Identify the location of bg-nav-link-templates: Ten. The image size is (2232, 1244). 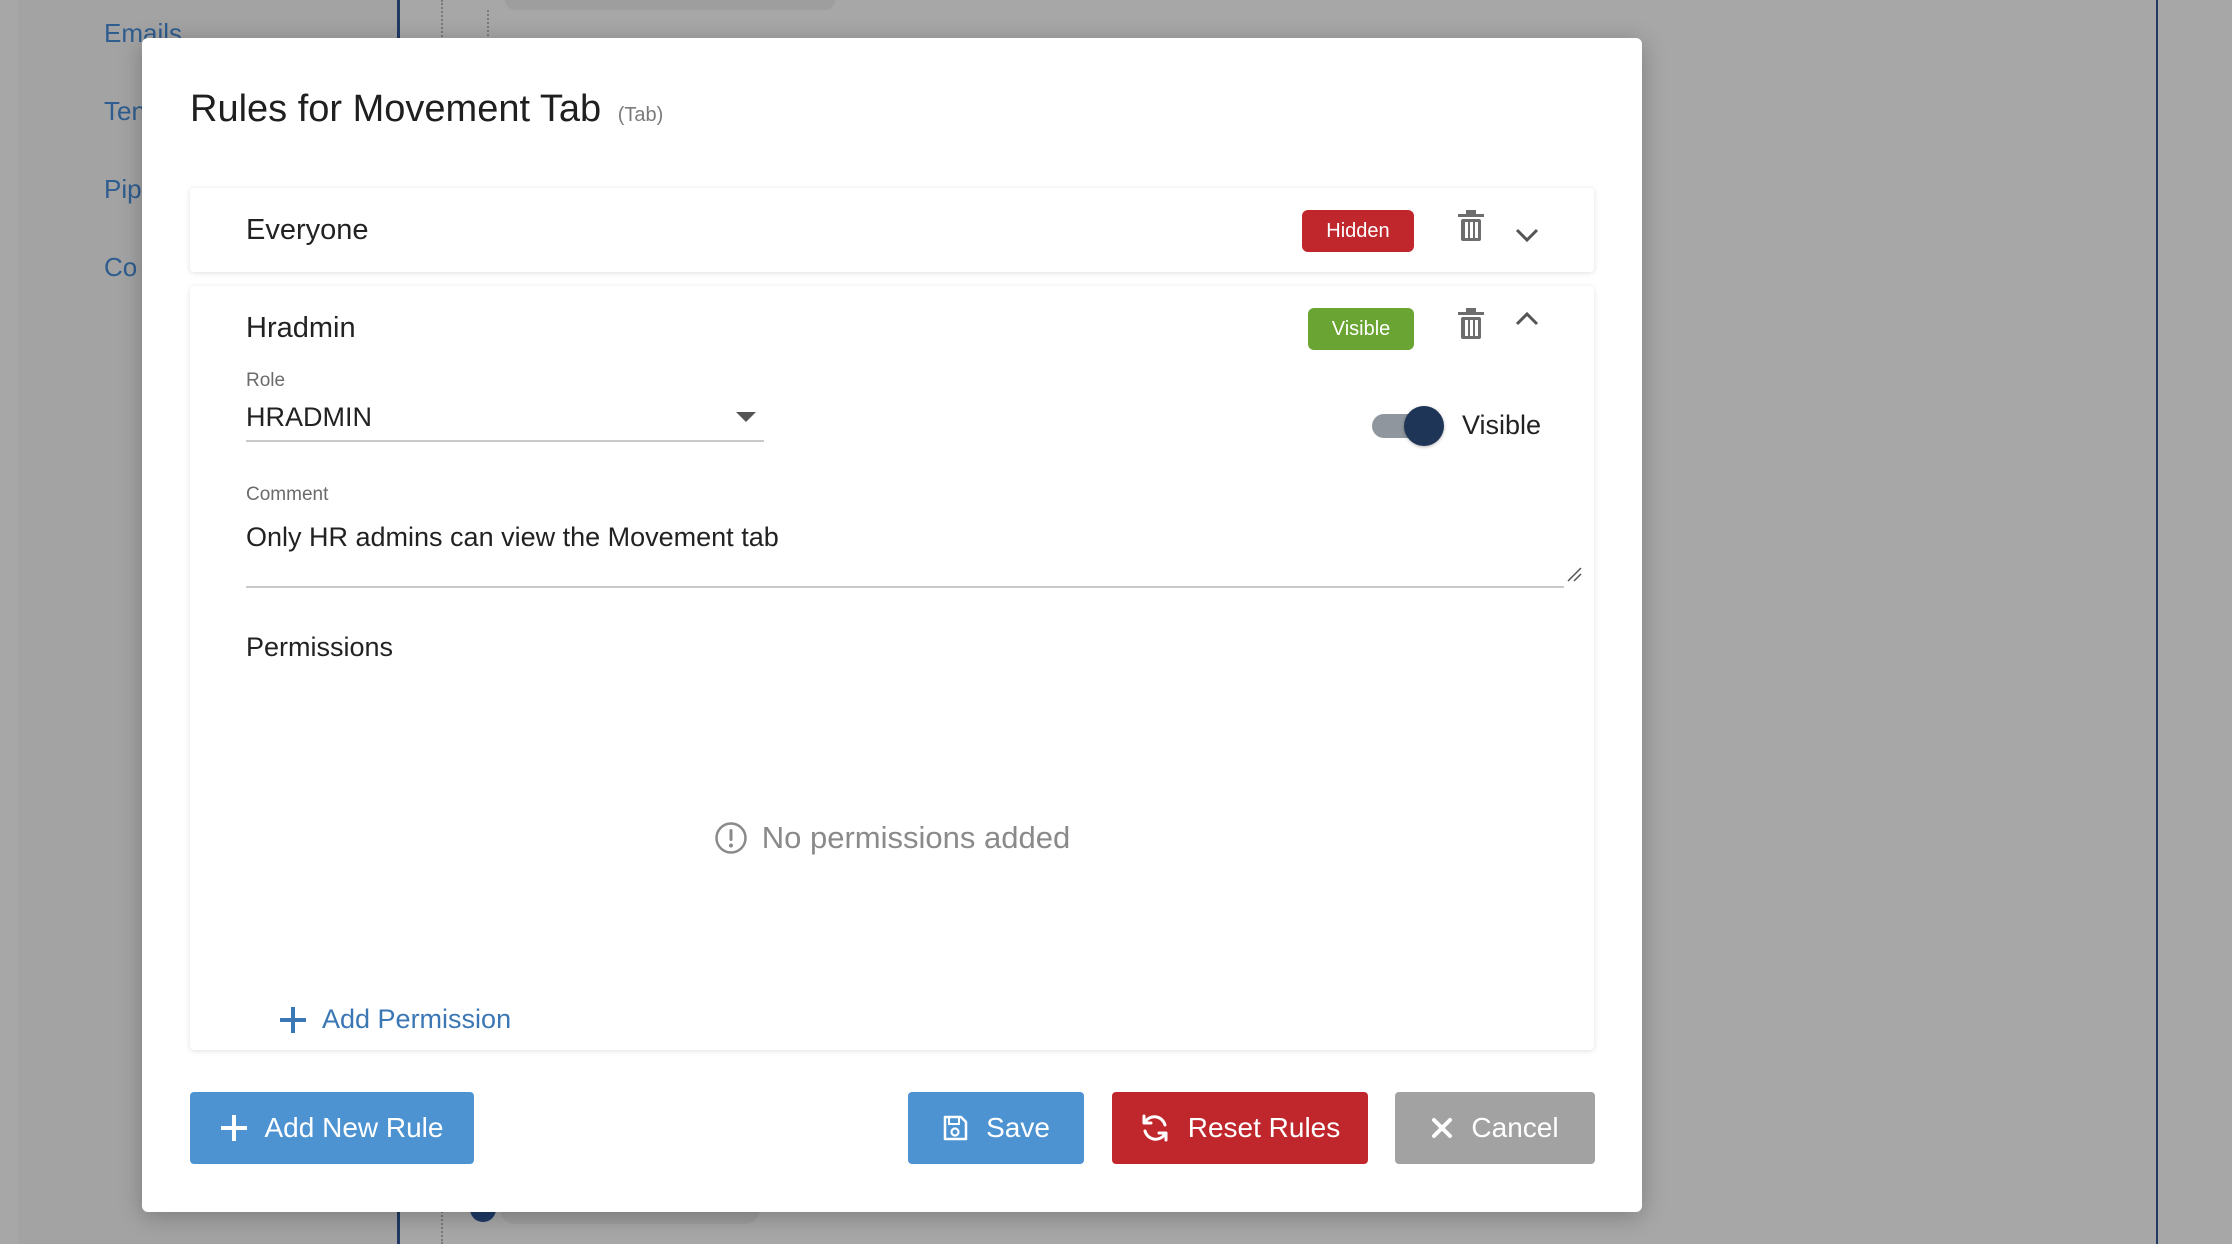
(125, 111).